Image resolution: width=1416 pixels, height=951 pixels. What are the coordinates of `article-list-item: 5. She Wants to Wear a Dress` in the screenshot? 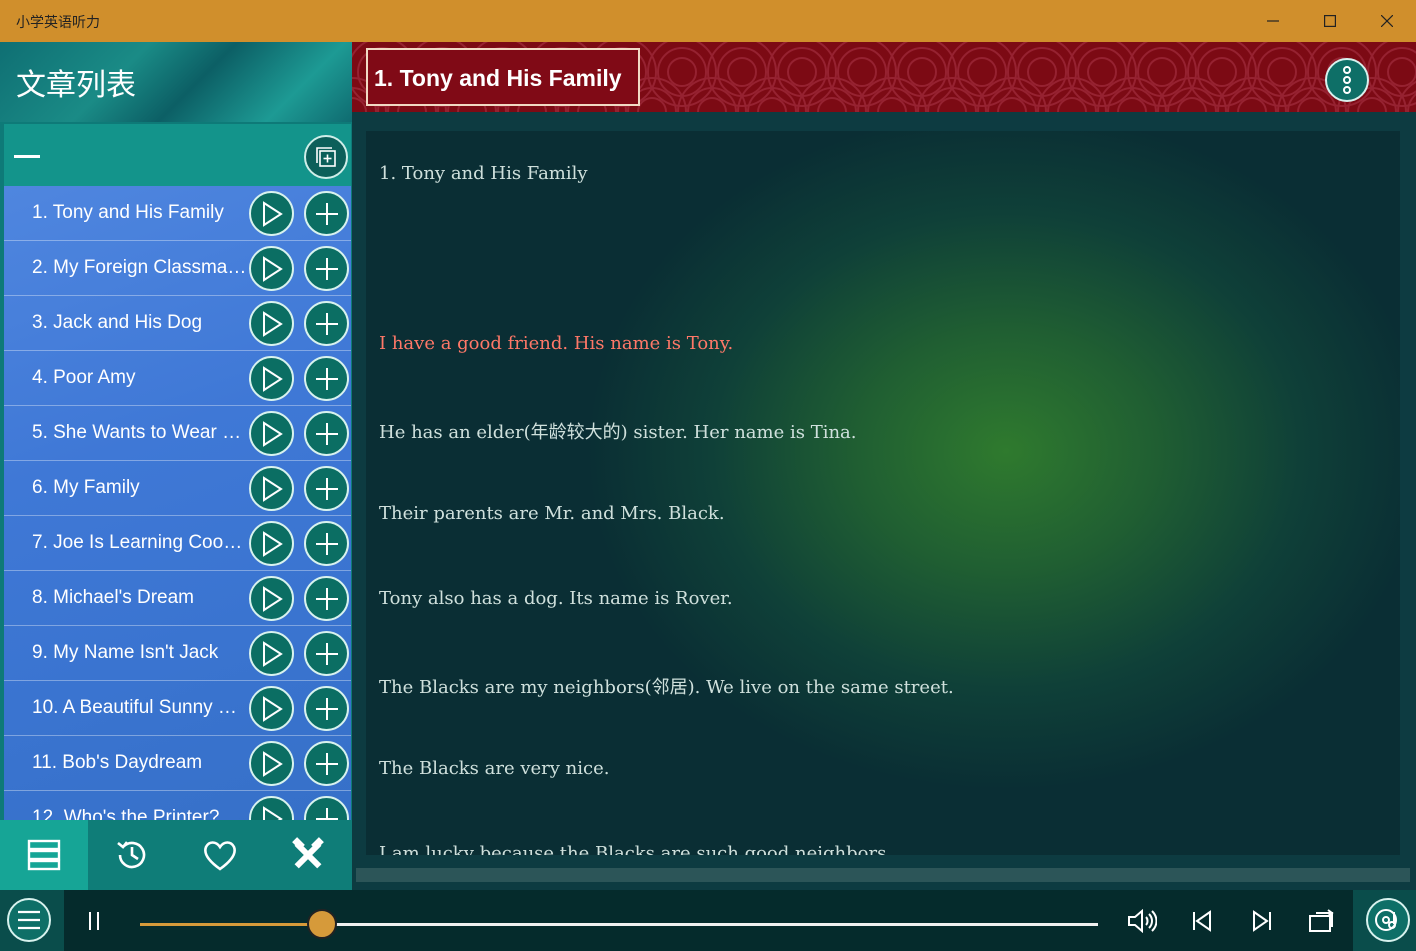 It's located at (177, 433).